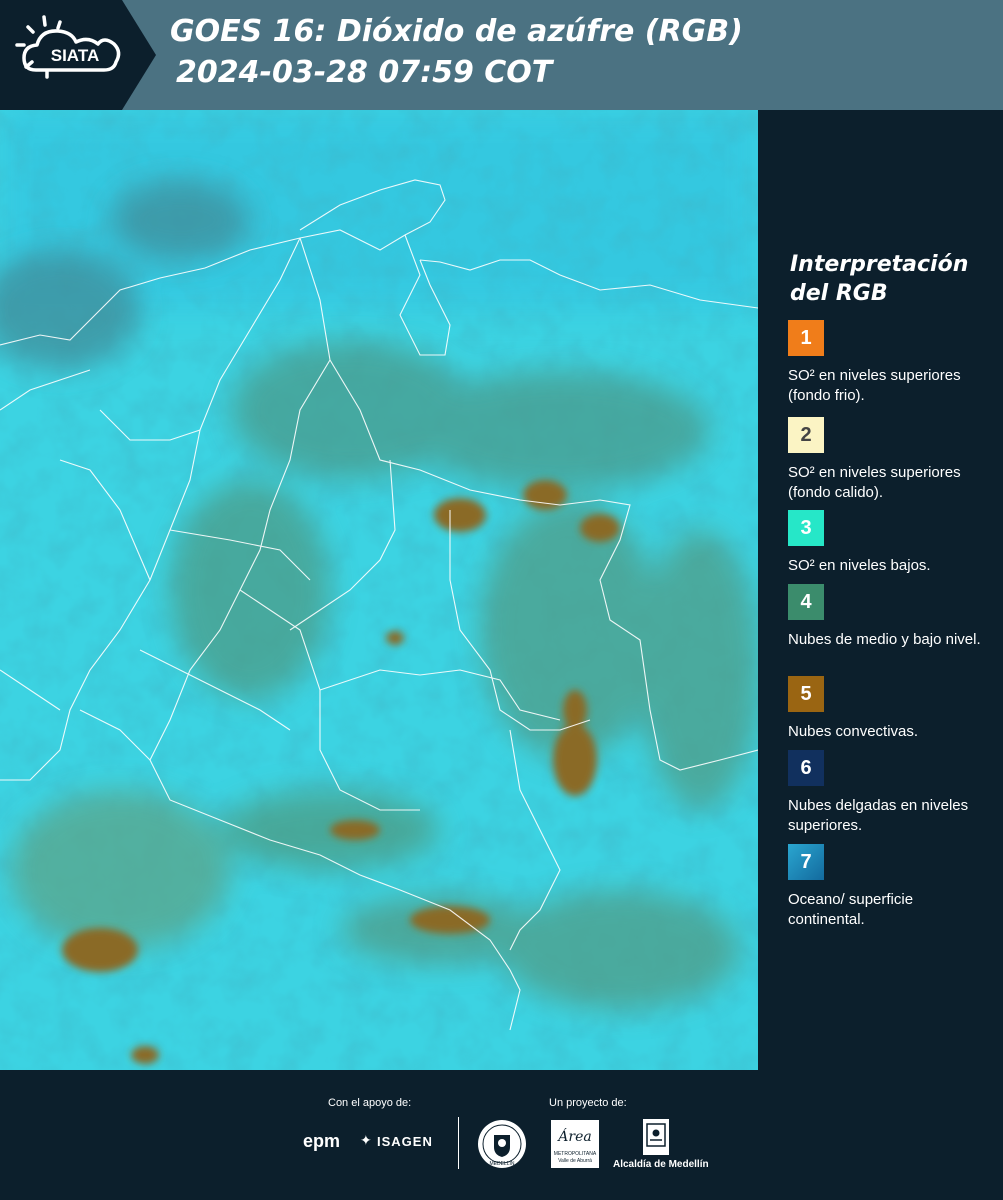 This screenshot has height=1200, width=1003. Describe the element at coordinates (806, 768) in the screenshot. I see `legend-swatch-6: 6` at that location.